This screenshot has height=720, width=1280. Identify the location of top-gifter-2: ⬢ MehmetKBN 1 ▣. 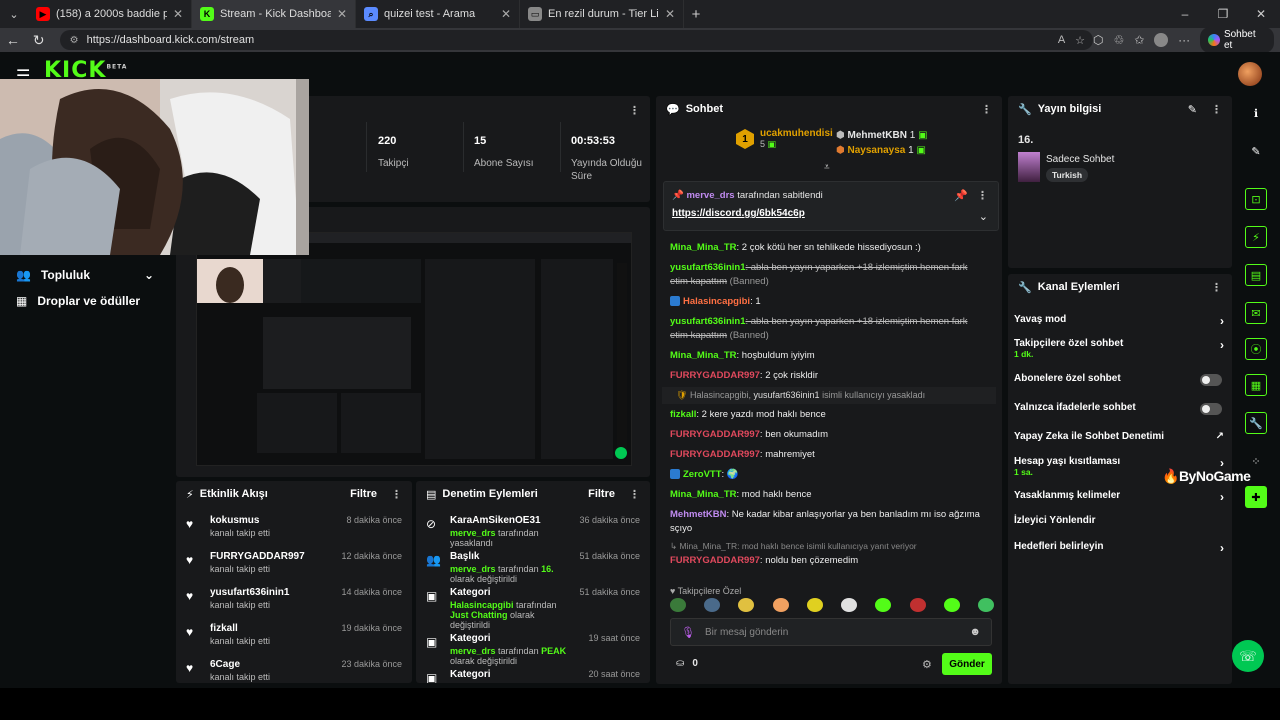
(882, 135).